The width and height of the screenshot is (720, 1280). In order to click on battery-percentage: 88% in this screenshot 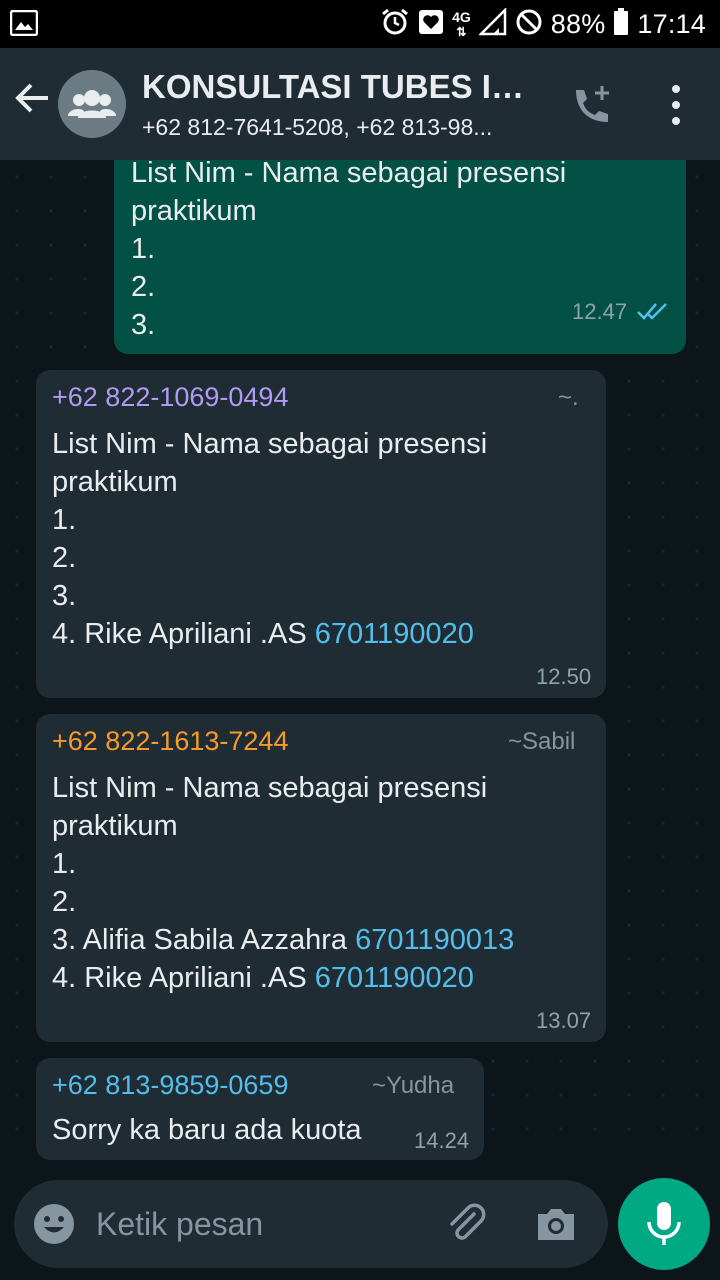, I will do `click(578, 23)`.